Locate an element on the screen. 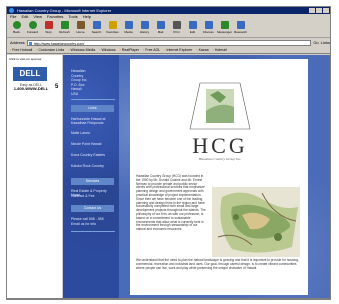 The image size is (339, 304). discuss-button: Discuss is located at coordinates (208, 28).